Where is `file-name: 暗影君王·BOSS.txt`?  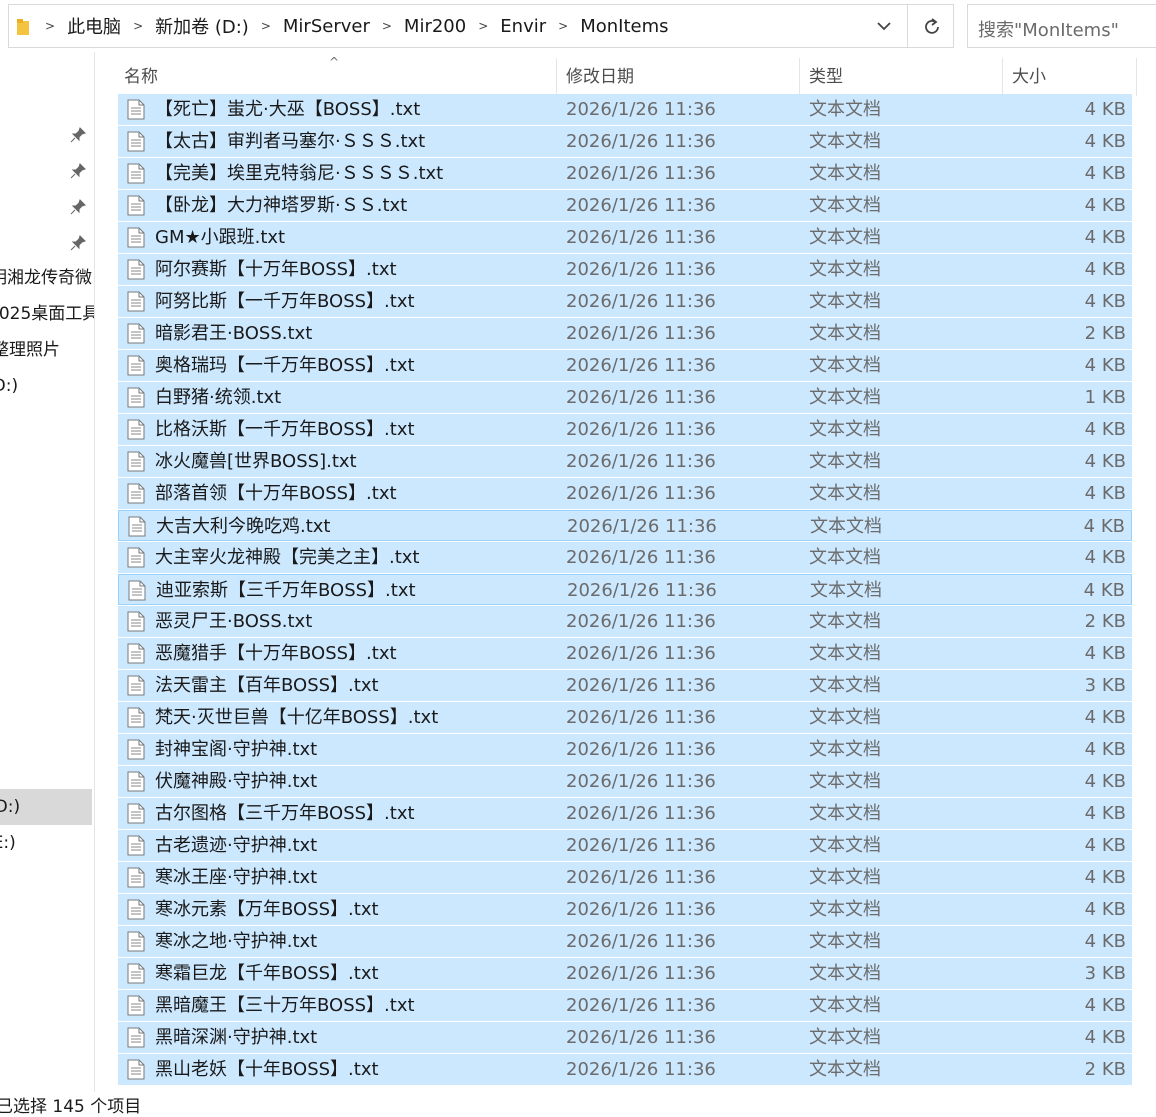
file-name: 暗影君王·BOSS.txt is located at coordinates (234, 333).